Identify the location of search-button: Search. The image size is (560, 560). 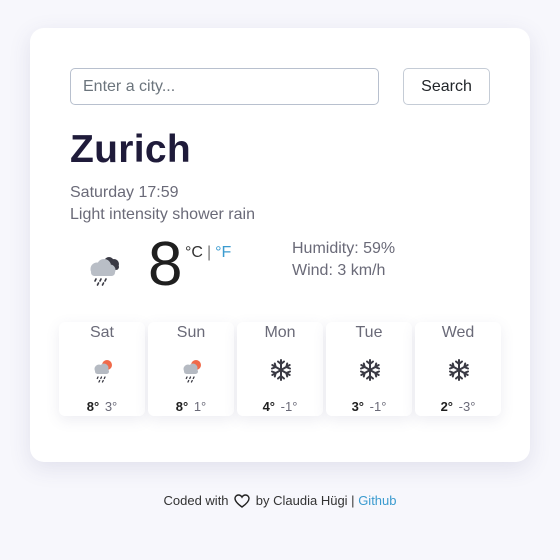
(446, 86).